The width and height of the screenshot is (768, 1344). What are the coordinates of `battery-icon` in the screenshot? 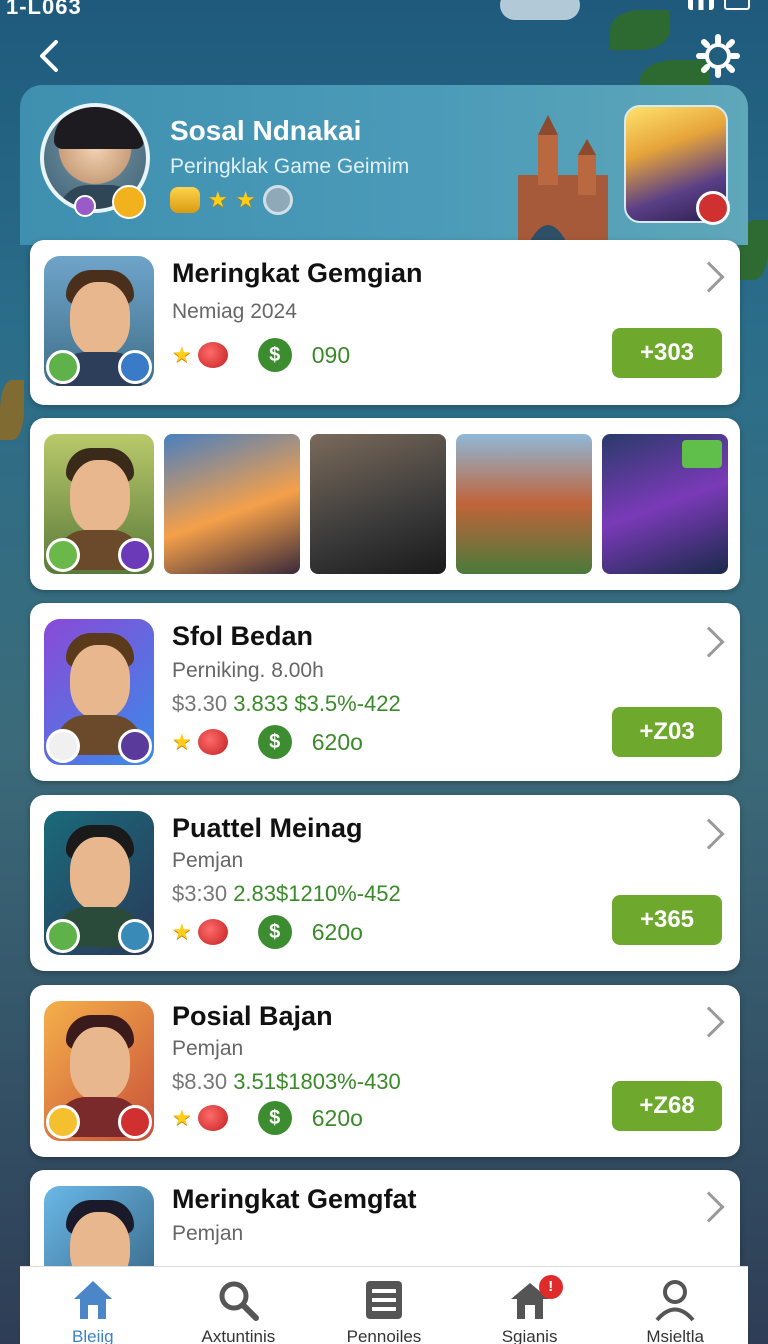 It's located at (737, 5).